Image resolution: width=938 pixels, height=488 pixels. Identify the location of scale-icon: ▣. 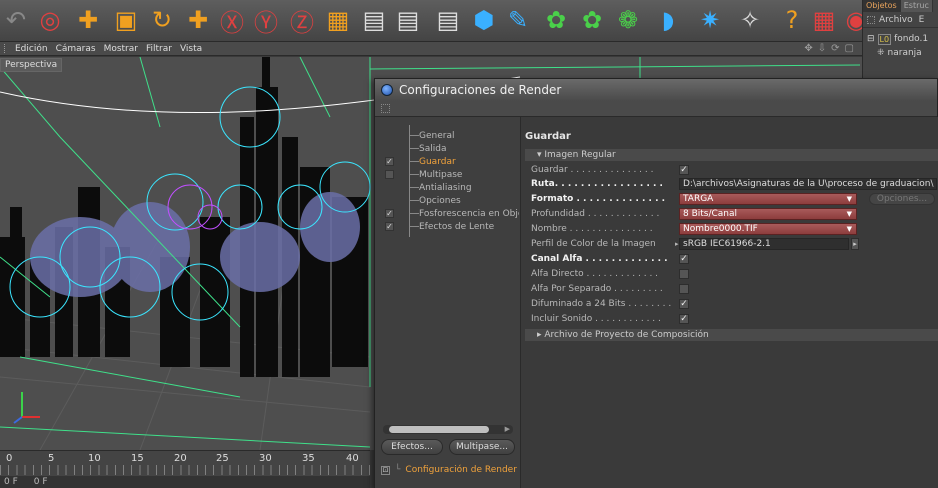
(126, 20).